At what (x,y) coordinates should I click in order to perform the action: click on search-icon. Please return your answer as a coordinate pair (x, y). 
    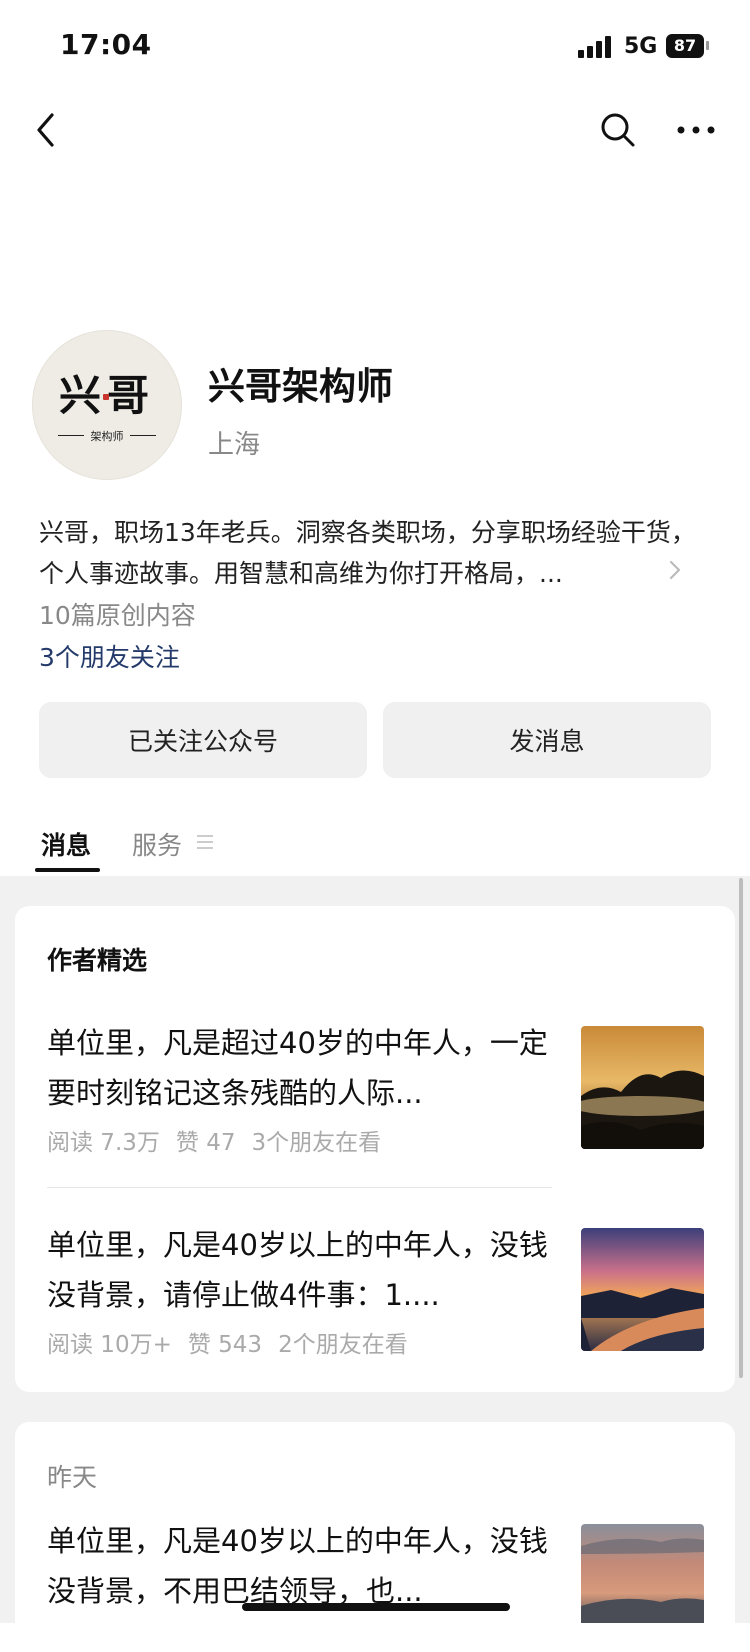
    Looking at the image, I should click on (618, 130).